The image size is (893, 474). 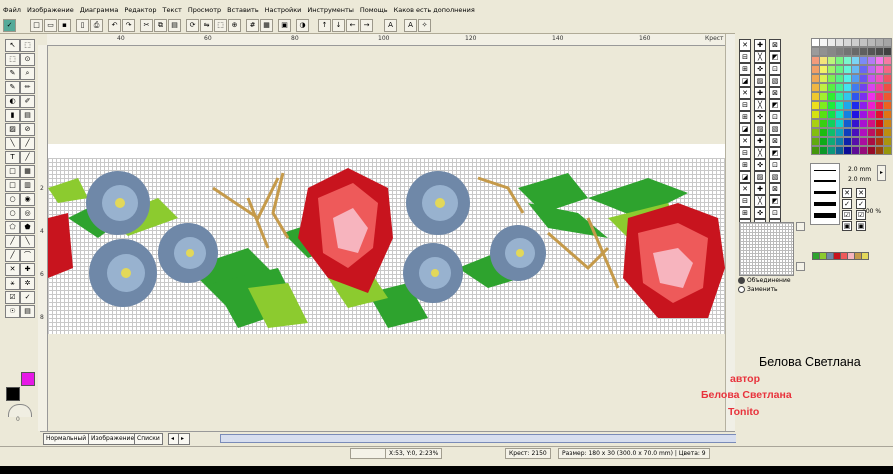 What do you see at coordinates (172, 10) in the screenshot?
I see `menu-item-4: Текст` at bounding box center [172, 10].